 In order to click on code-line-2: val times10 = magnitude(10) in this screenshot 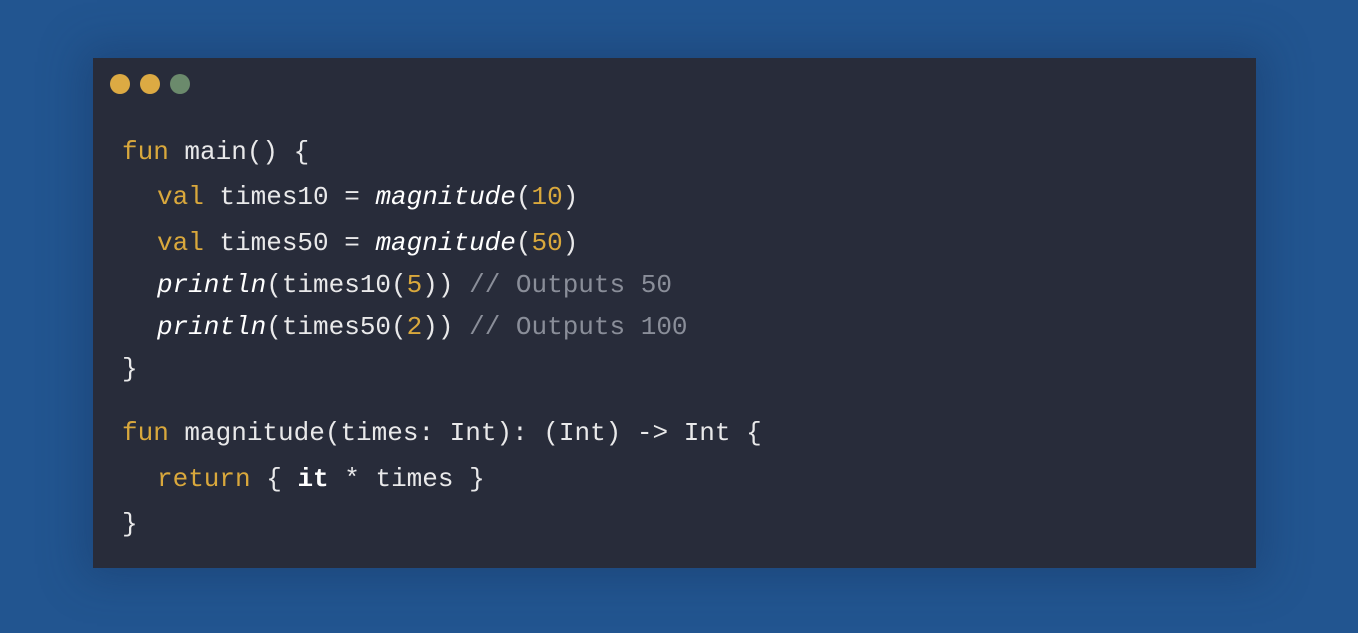, I will do `click(367, 197)`.